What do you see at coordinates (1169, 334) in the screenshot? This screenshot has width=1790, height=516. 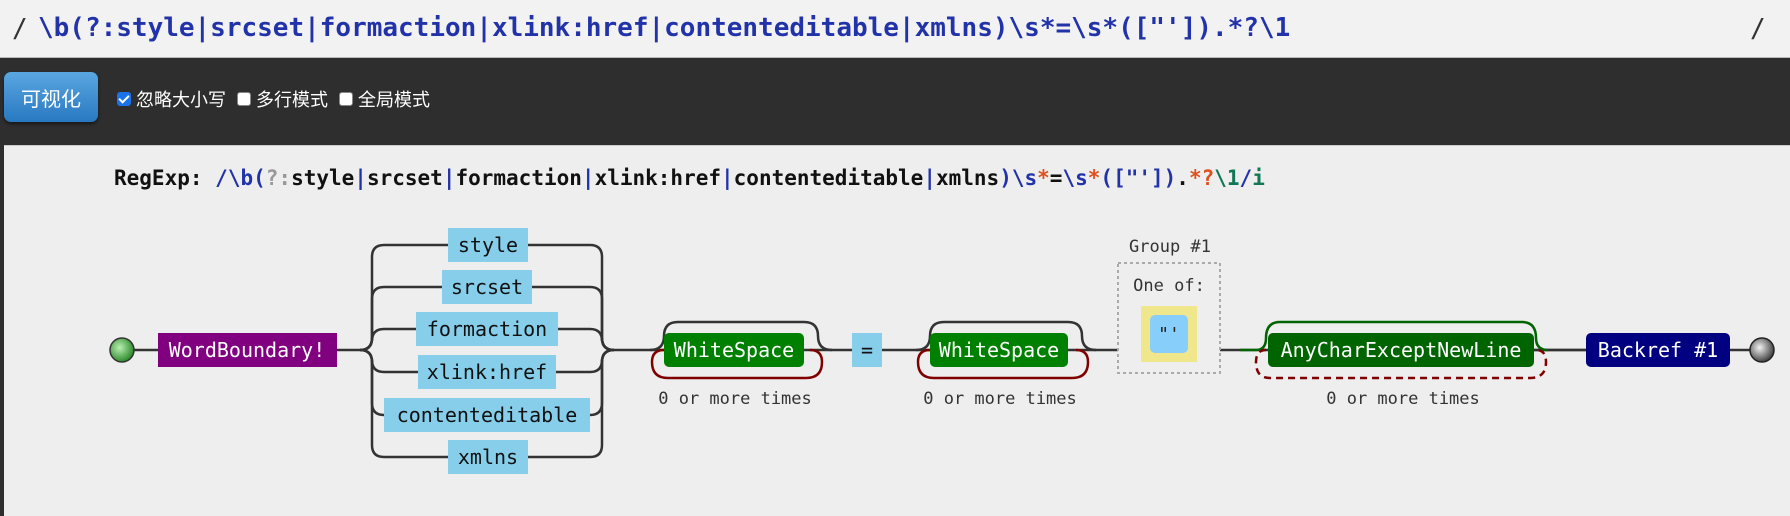 I see `charset-text: "'` at bounding box center [1169, 334].